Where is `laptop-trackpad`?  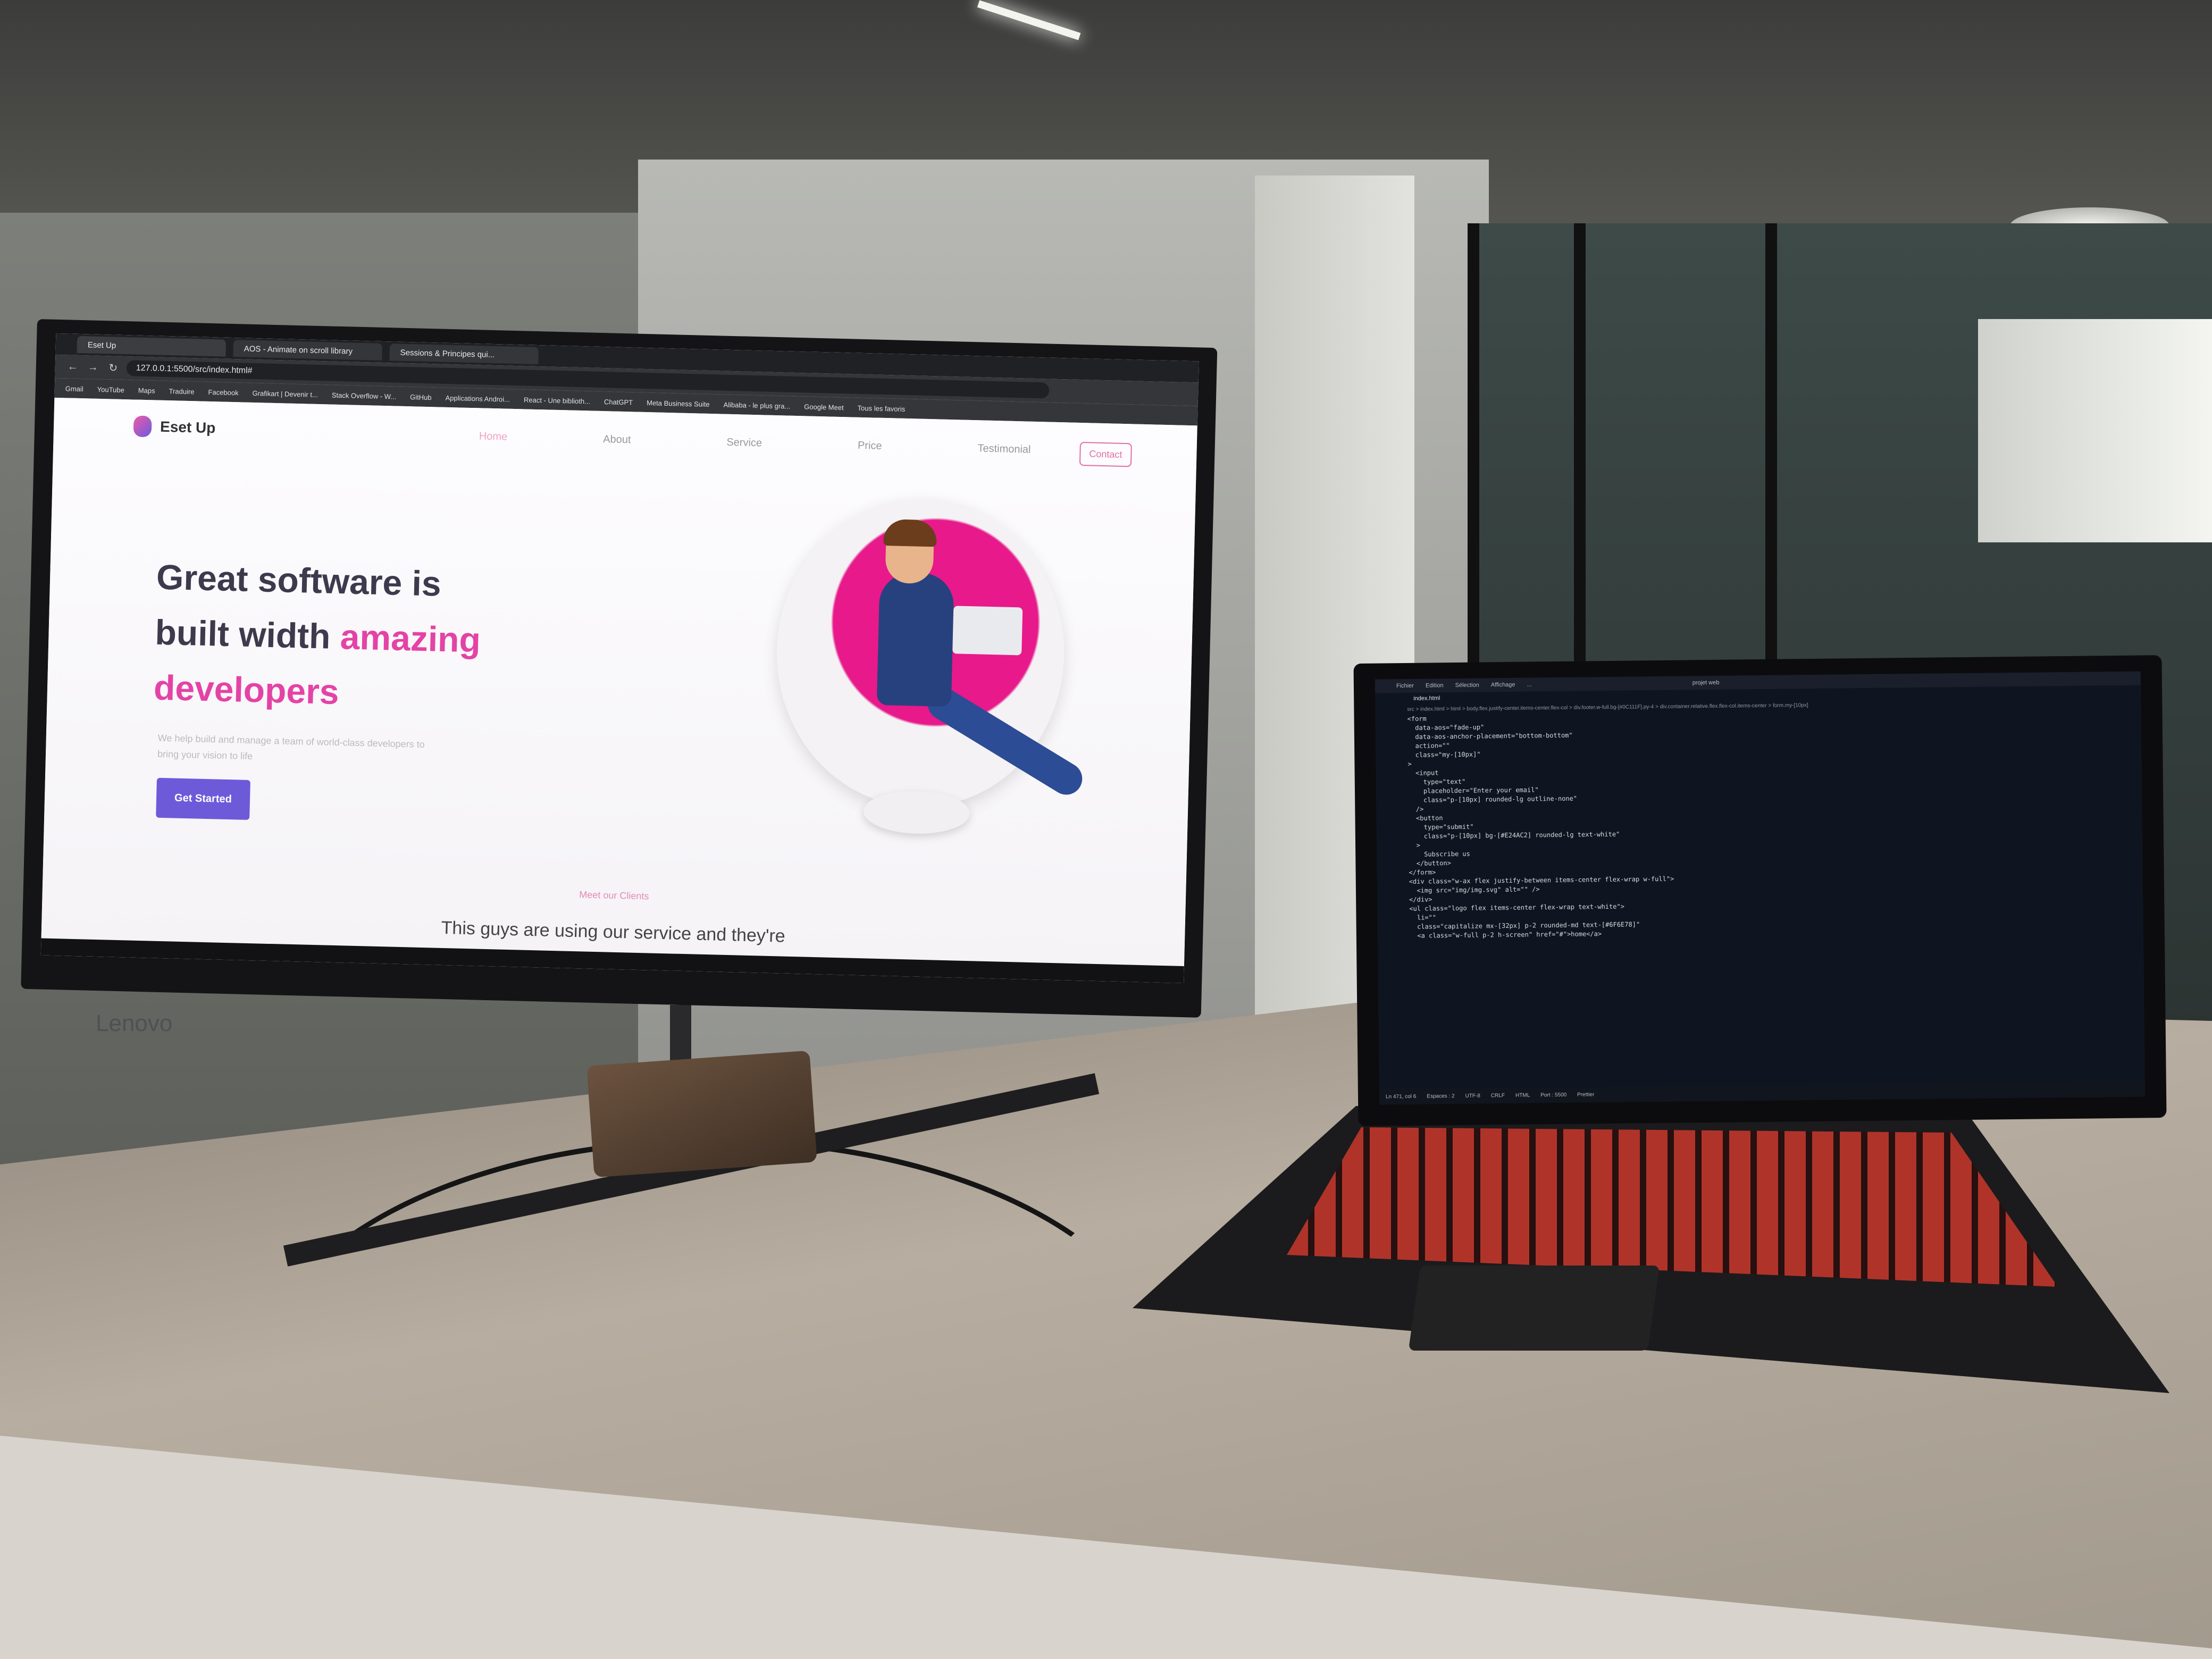
laptop-trackpad is located at coordinates (1534, 1308).